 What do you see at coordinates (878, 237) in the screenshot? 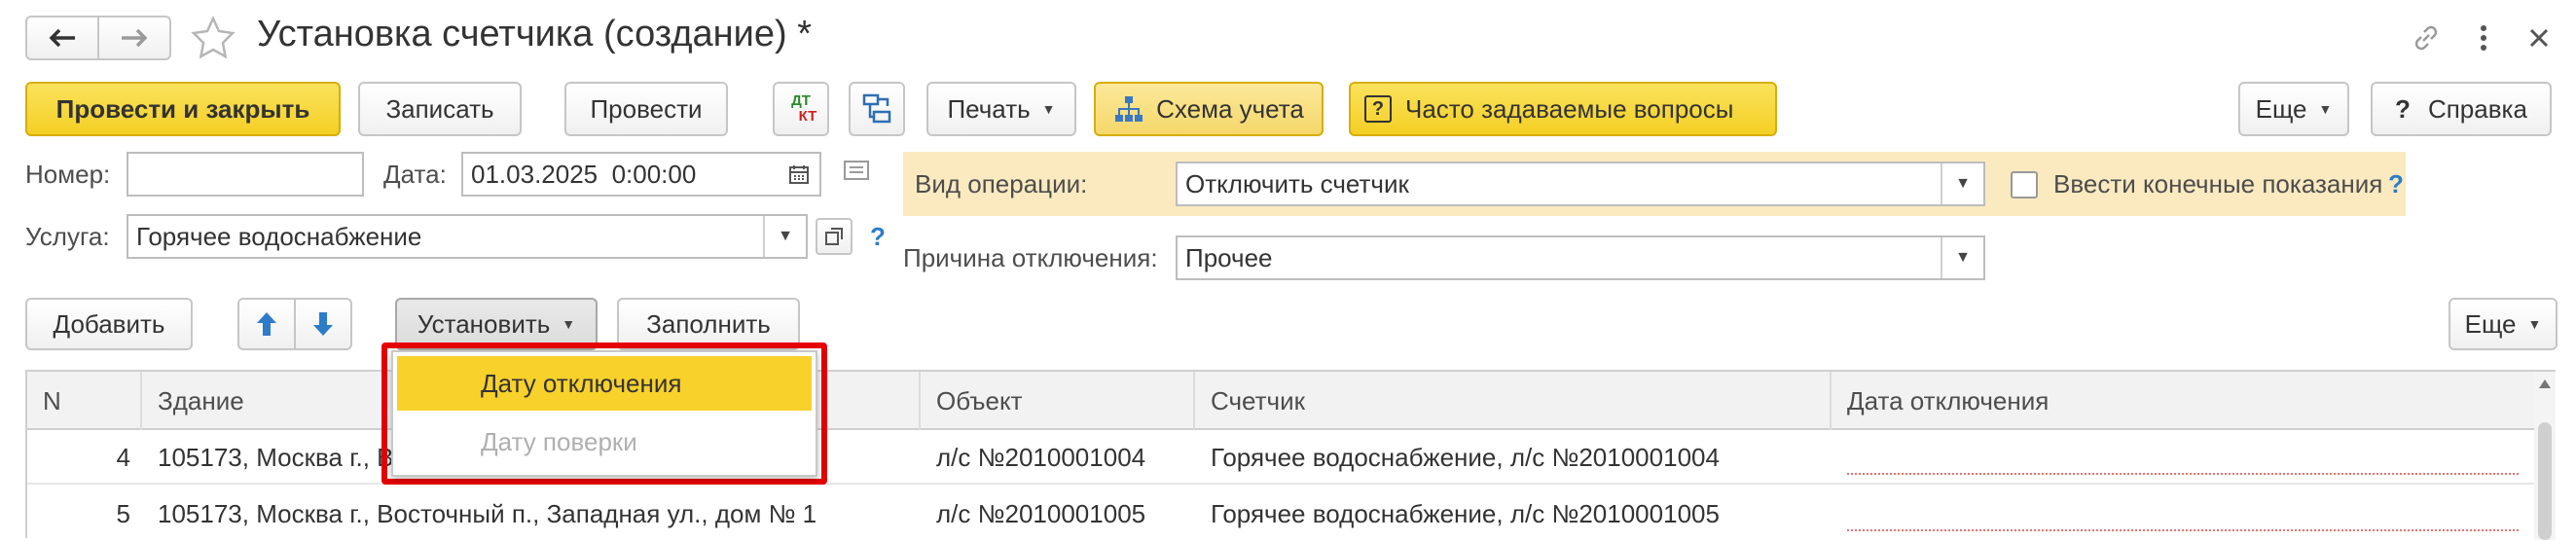
I see `service-help-icon: ?` at bounding box center [878, 237].